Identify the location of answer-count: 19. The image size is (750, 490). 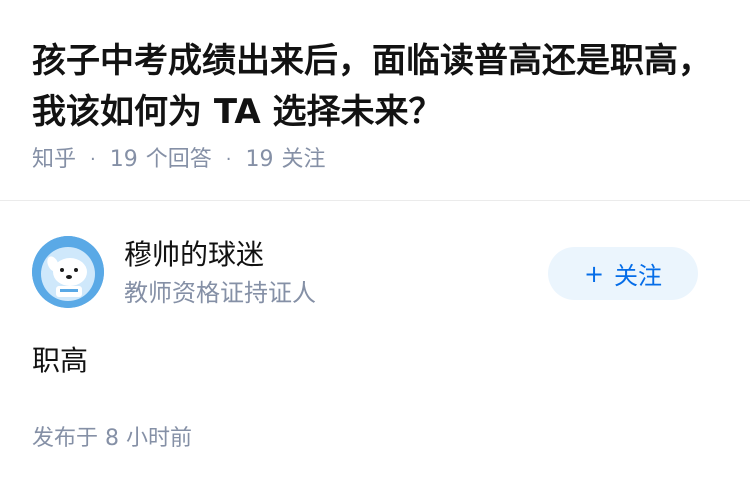
(123, 159).